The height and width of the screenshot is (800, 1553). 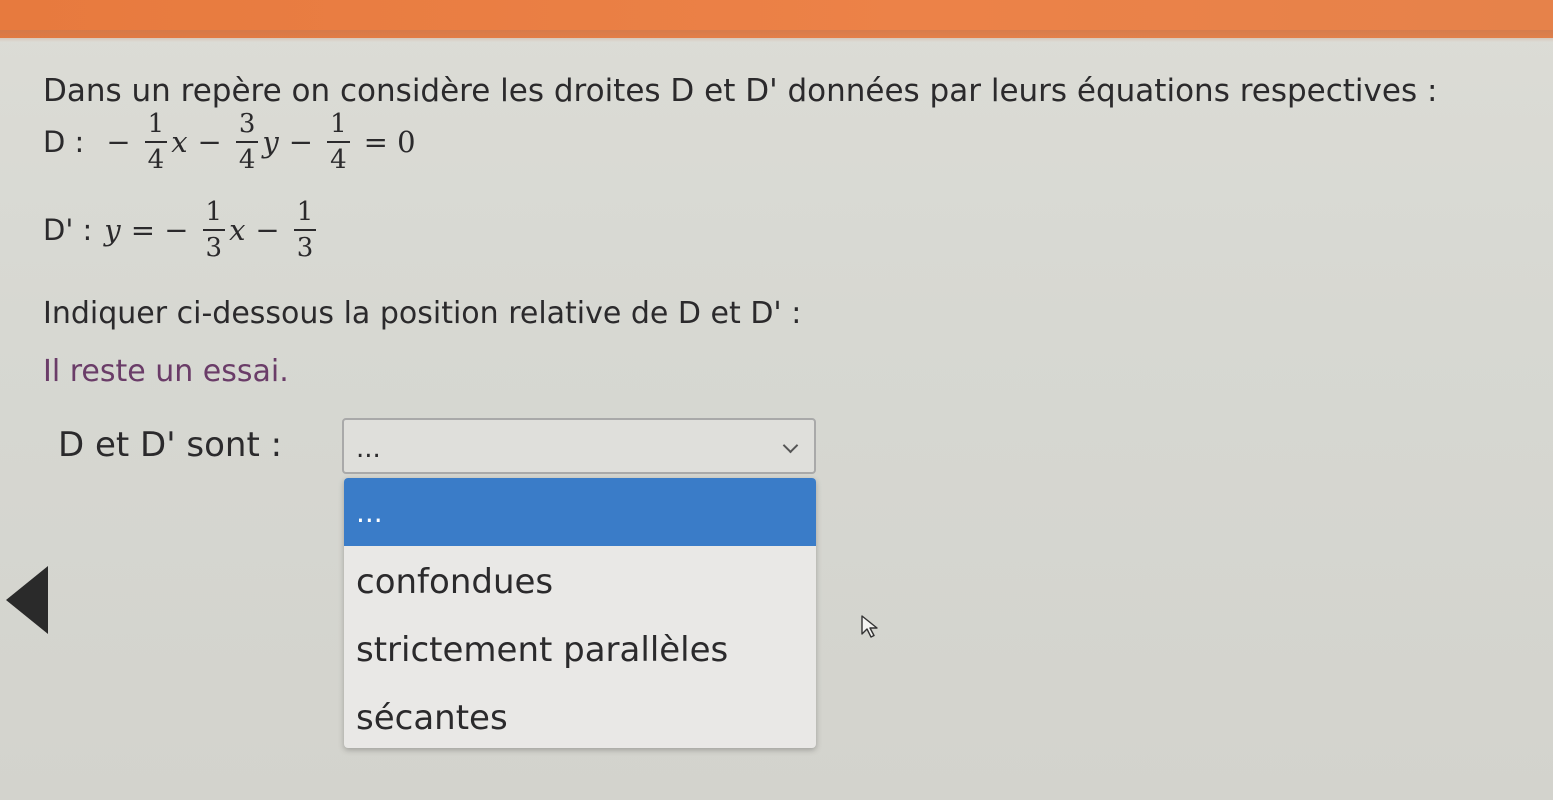 I want to click on equation-d-prime-math: y = − 1 3 x − 1 3, so click(x=212, y=230).